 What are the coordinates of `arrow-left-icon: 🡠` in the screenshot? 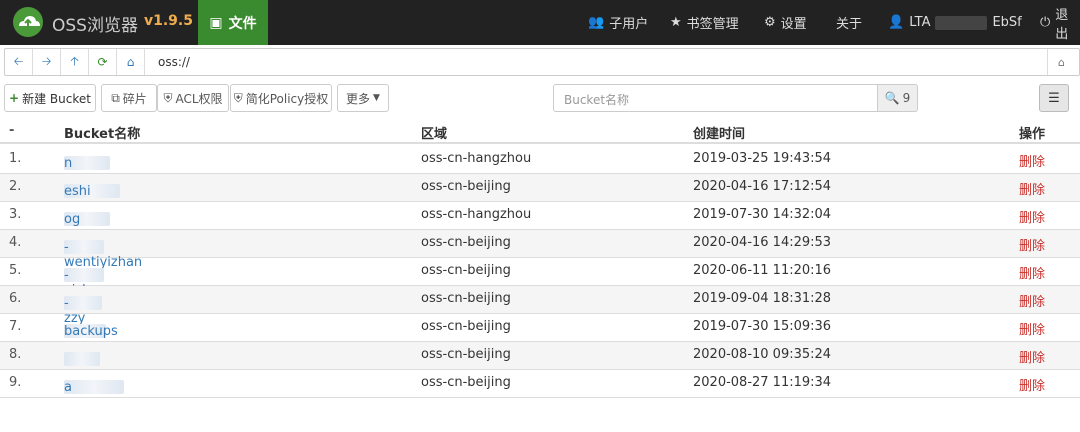 It's located at (18, 60).